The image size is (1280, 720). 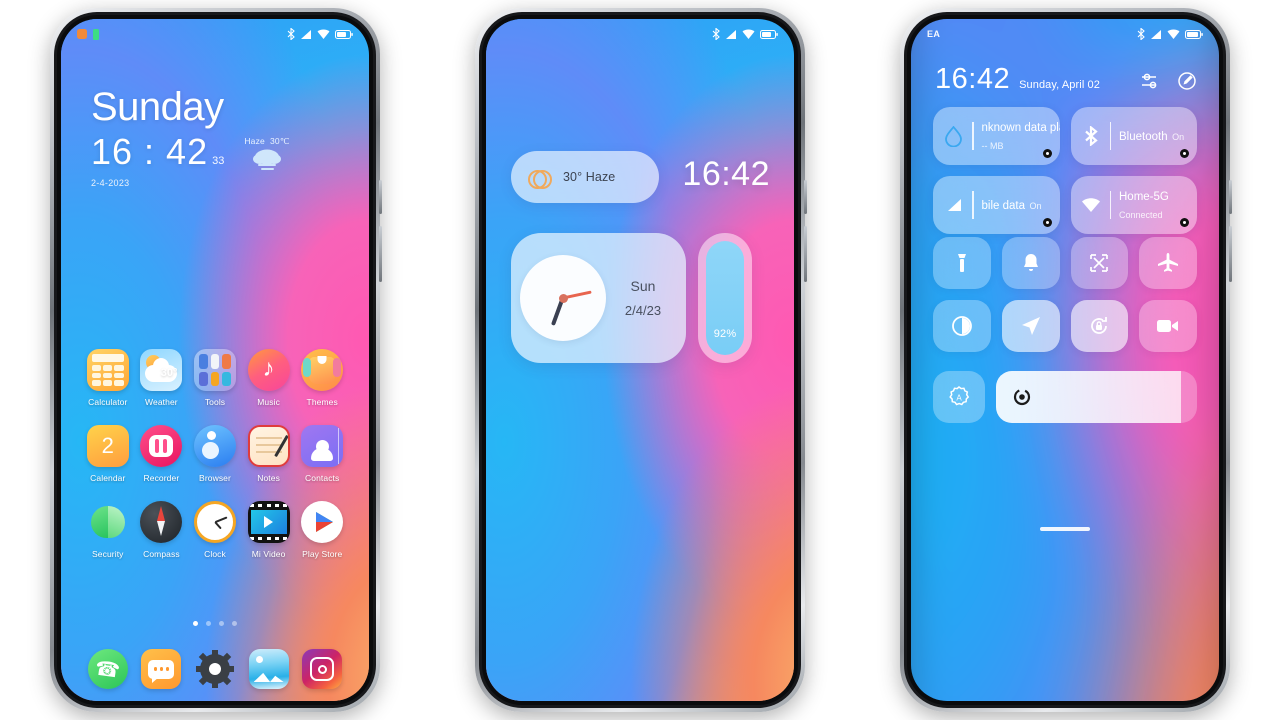 I want to click on rotation-lock-icon, so click(x=1099, y=325).